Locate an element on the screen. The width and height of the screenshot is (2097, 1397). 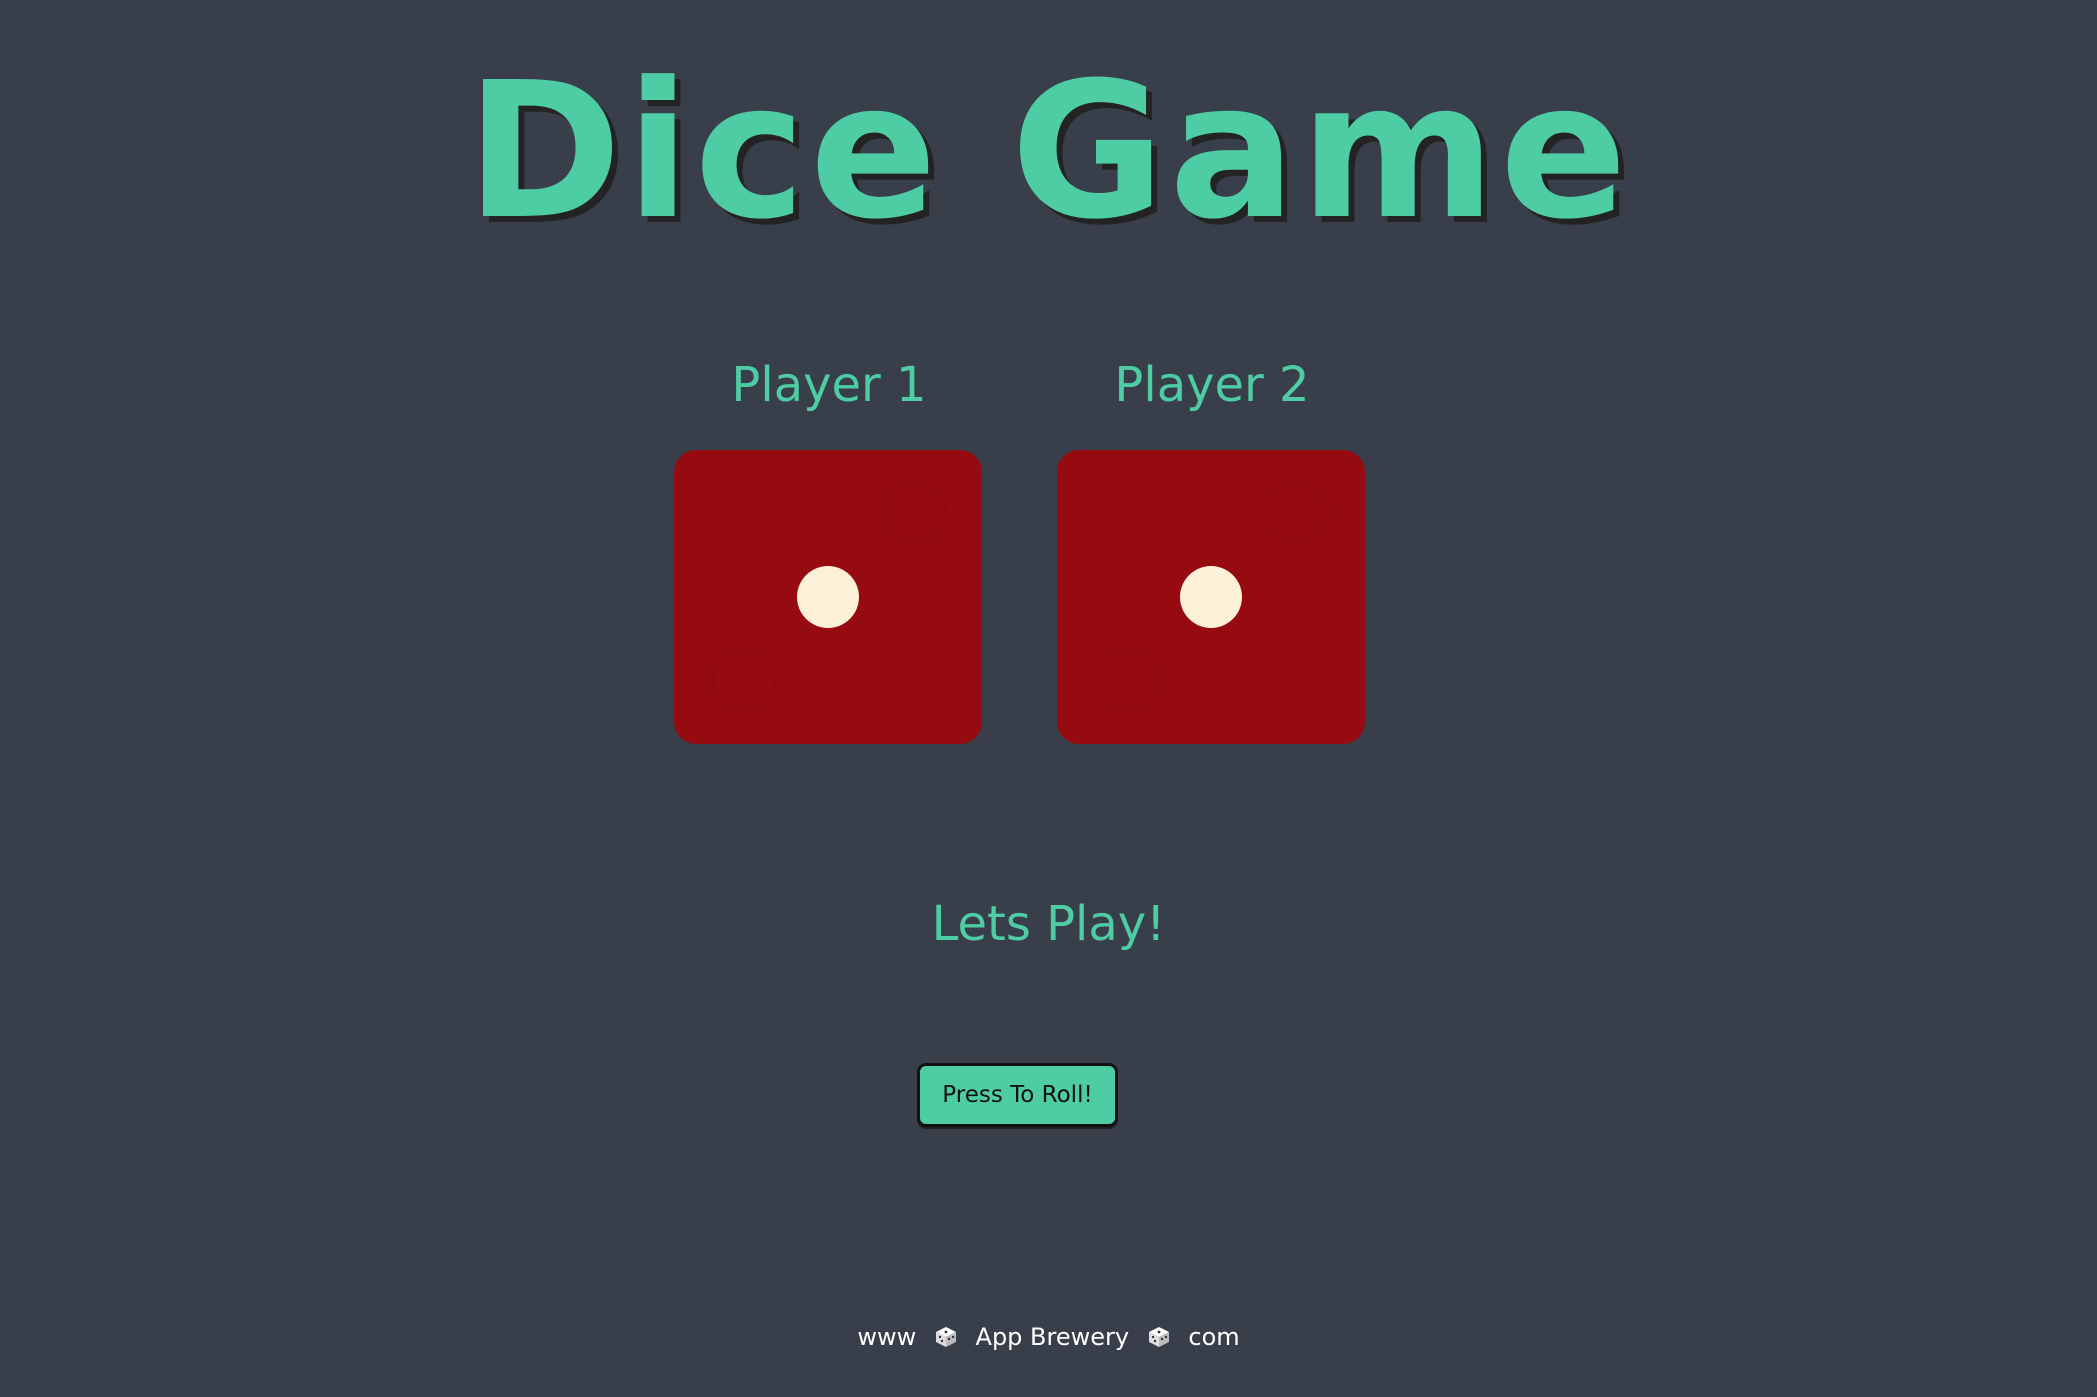
footer-prefix: www is located at coordinates (887, 1337).